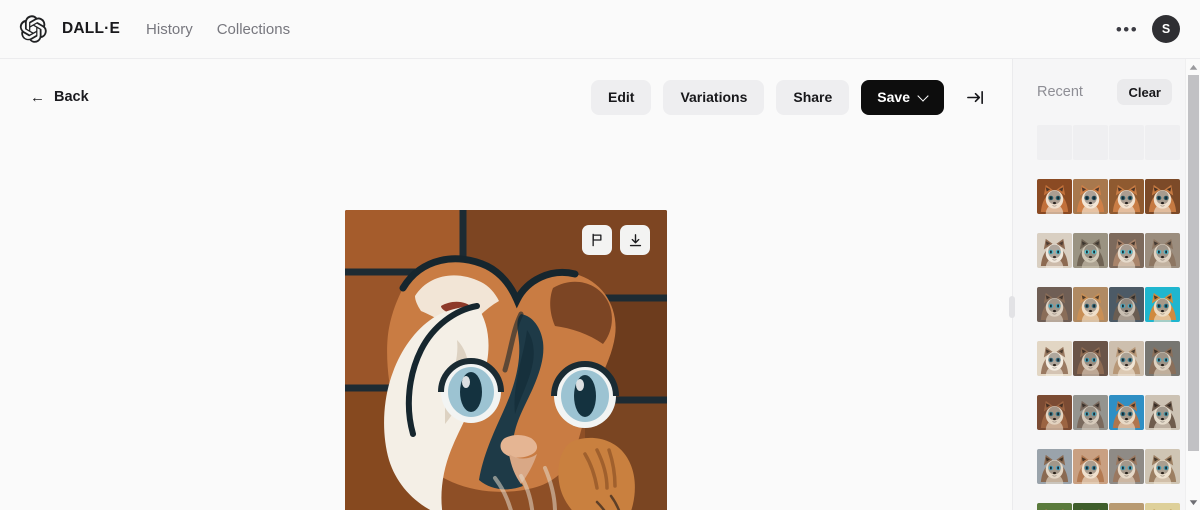  What do you see at coordinates (1127, 29) in the screenshot?
I see `ellipsis-icon: •••` at bounding box center [1127, 29].